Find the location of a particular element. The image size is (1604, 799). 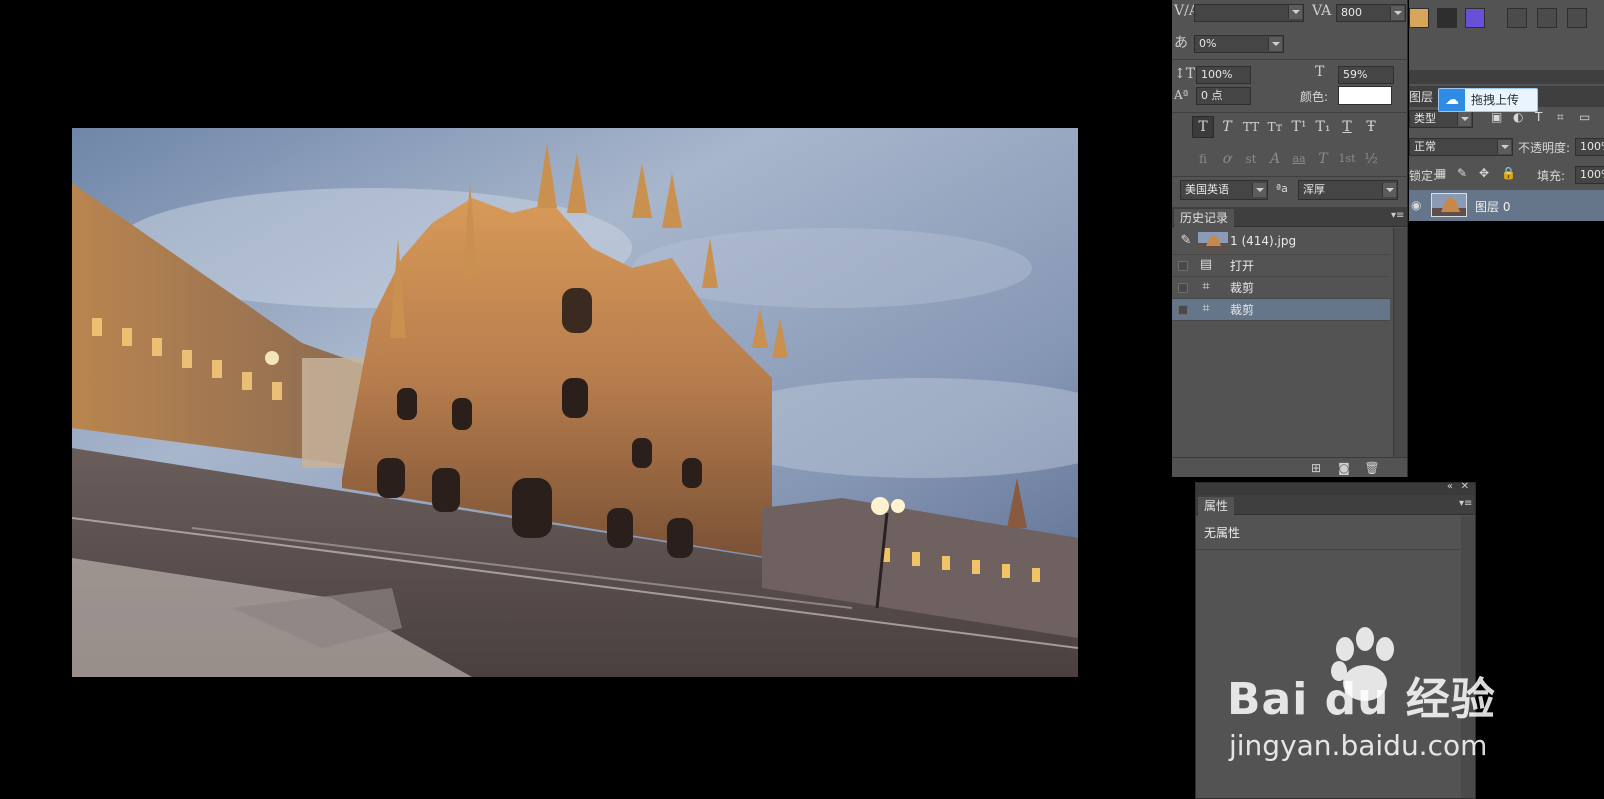

crop-icon: ⌗ is located at coordinates (1206, 308).